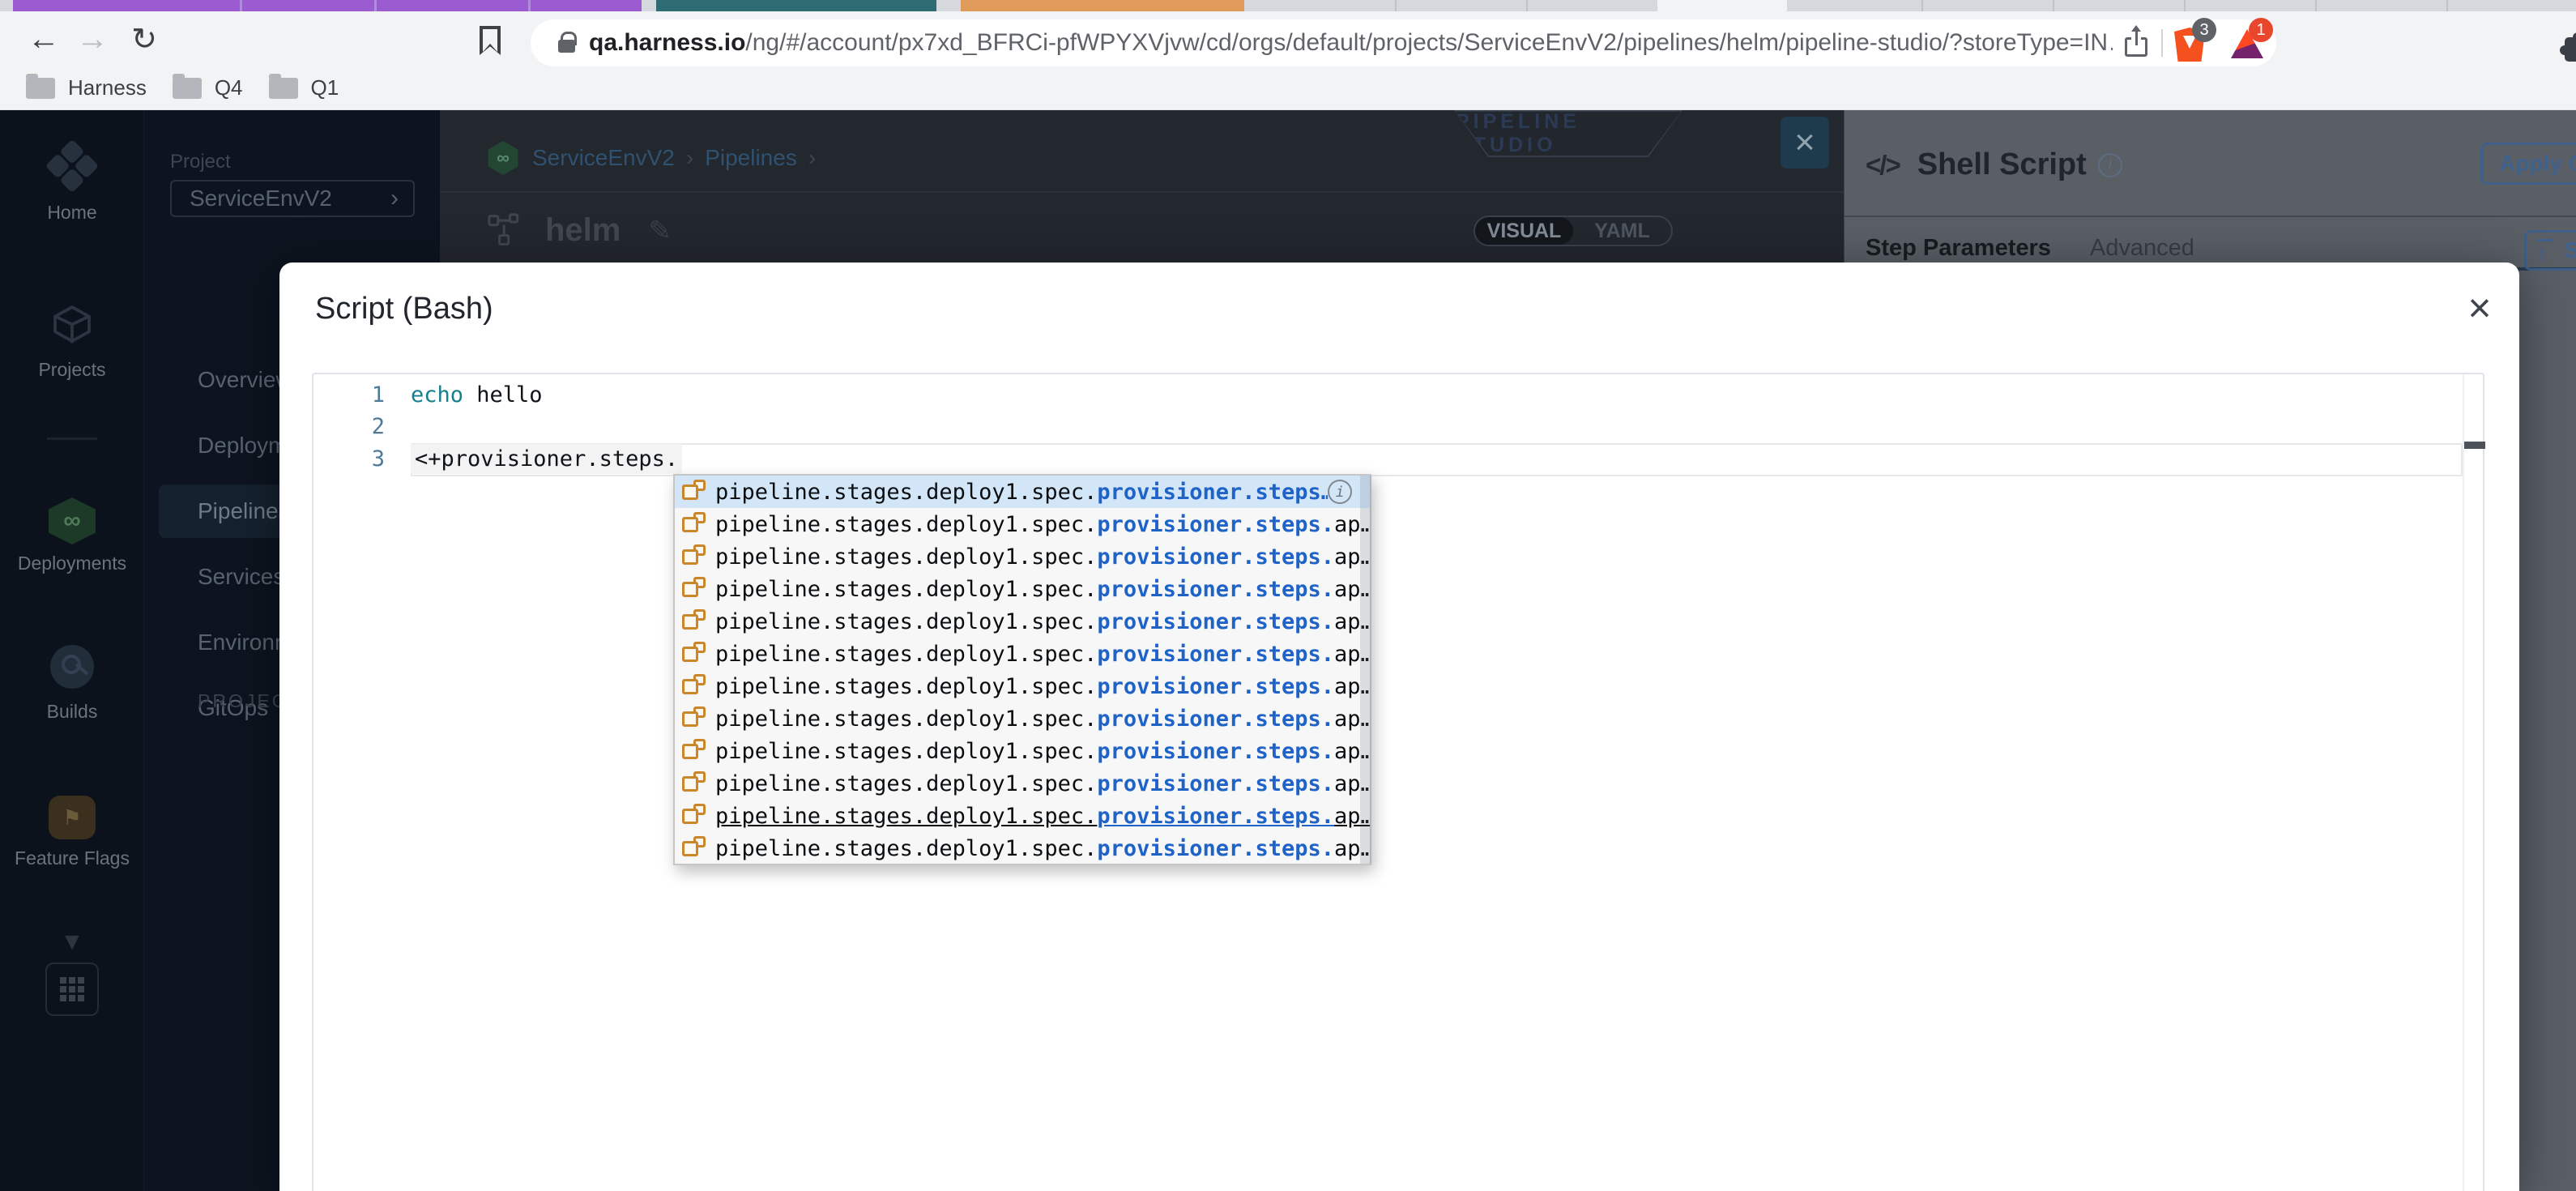 This screenshot has width=2576, height=1191. Describe the element at coordinates (2251, 40) in the screenshot. I see `bat-rewards-icon: 1` at that location.